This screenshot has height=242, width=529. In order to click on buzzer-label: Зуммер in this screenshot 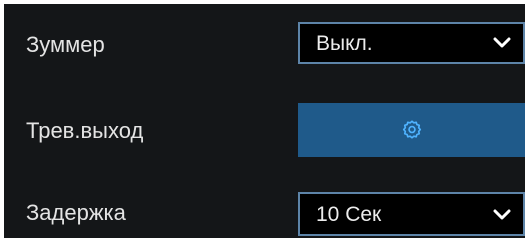, I will do `click(65, 44)`.